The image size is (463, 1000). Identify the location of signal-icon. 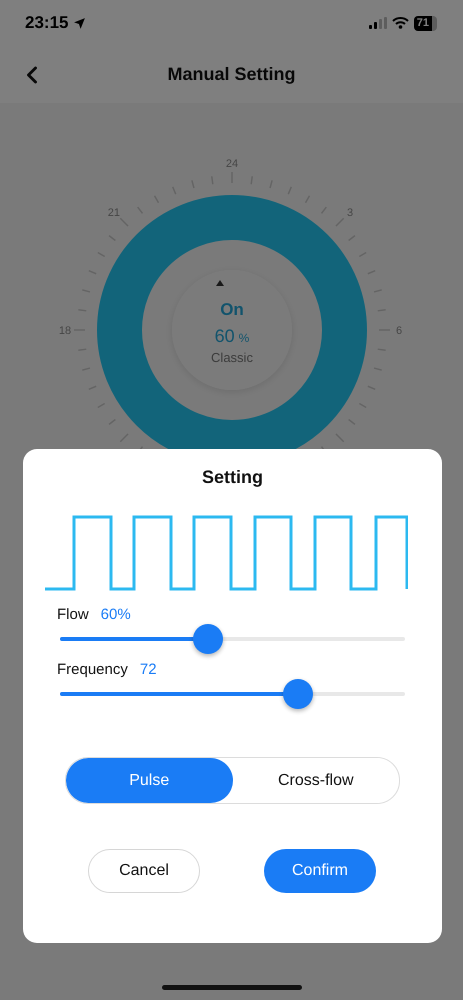
(377, 23).